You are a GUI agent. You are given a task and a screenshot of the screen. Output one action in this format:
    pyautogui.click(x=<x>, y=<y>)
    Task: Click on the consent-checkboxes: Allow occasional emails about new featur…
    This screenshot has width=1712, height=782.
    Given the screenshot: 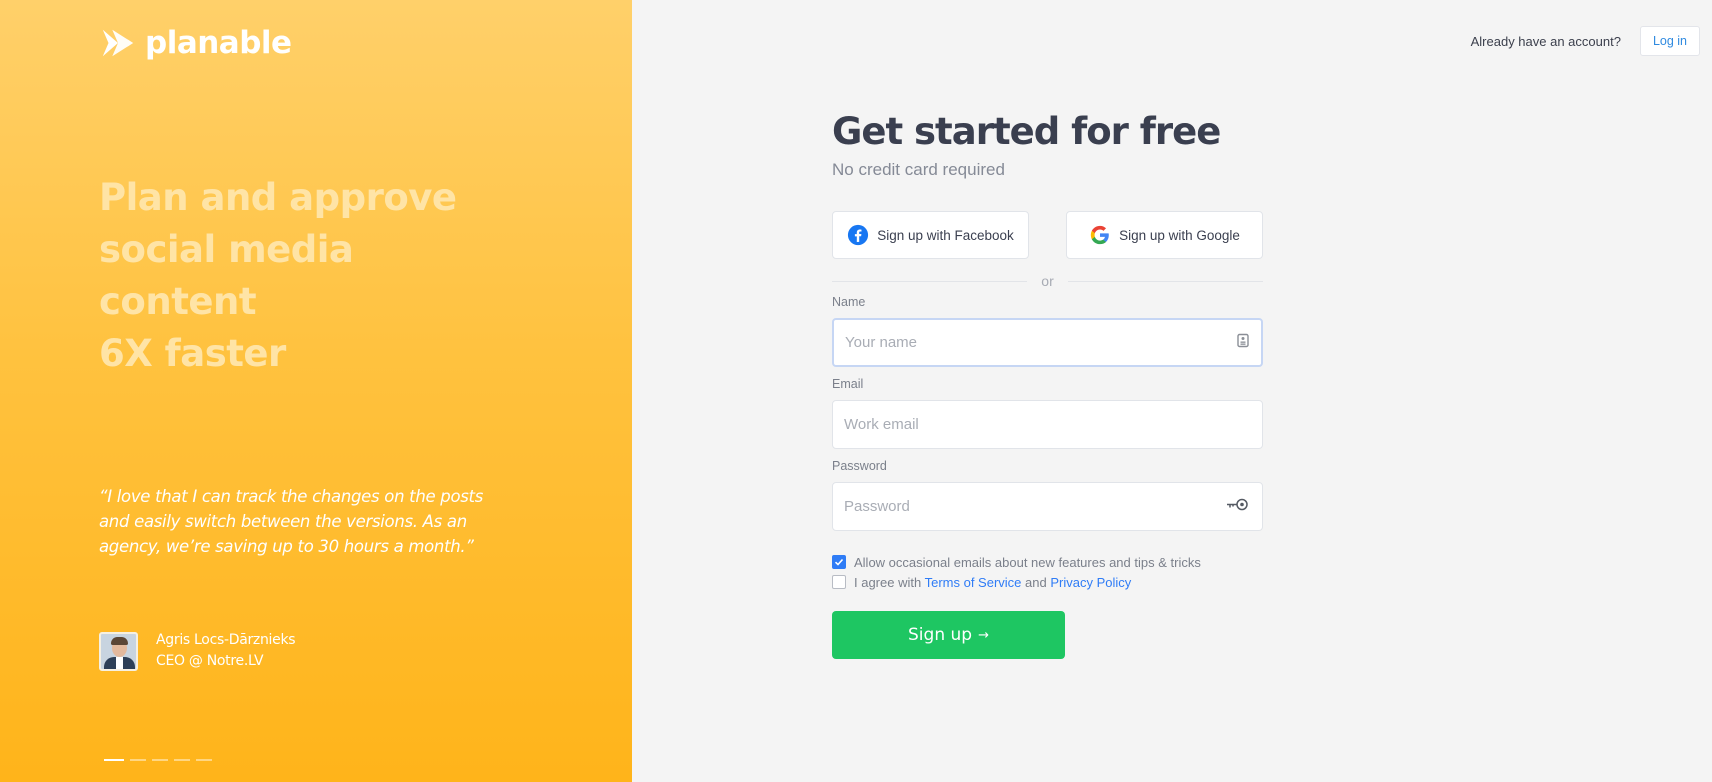 What is the action you would take?
    pyautogui.click(x=1047, y=572)
    